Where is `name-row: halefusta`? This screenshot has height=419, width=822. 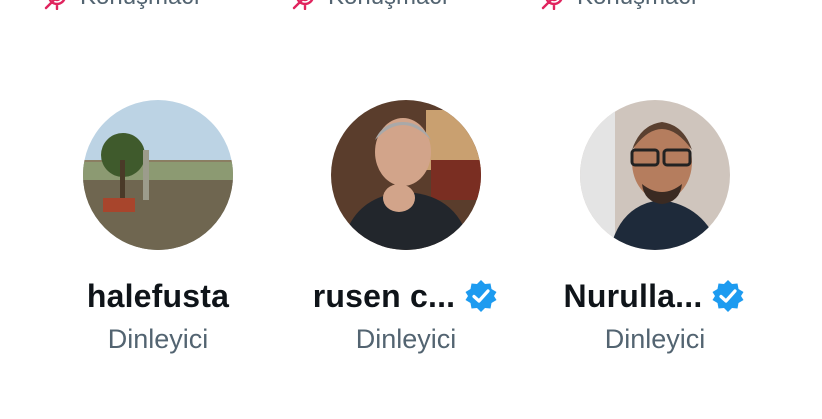
name-row: halefusta is located at coordinates (158, 296).